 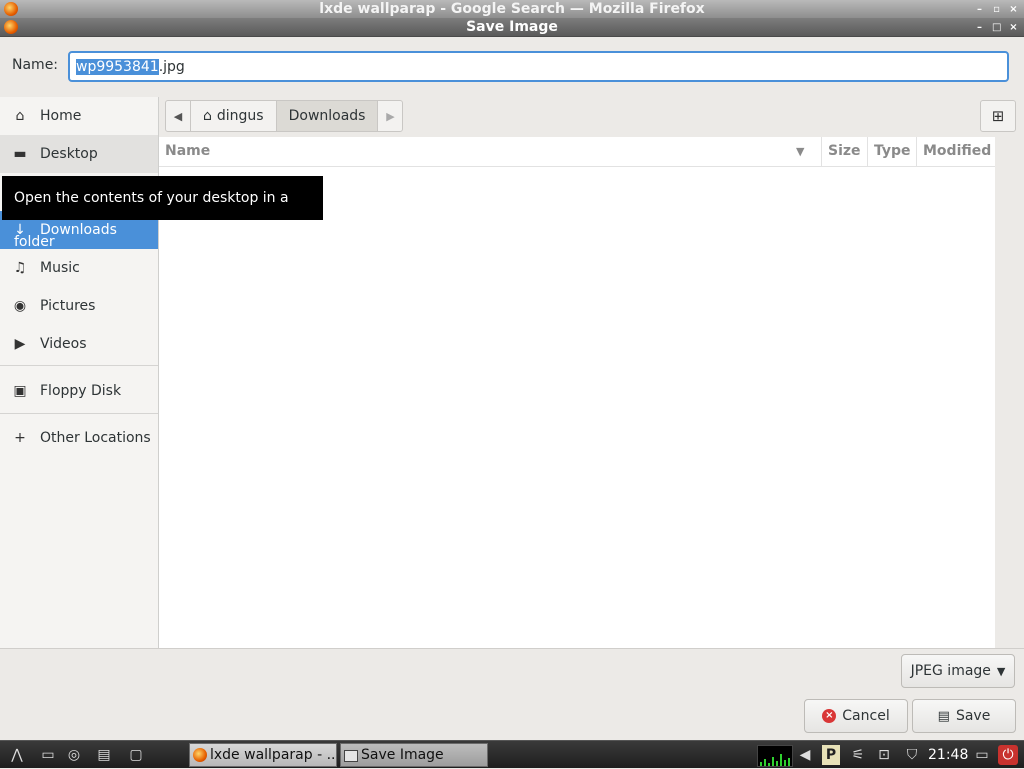 I want to click on cancel-button: × Cancel, so click(x=856, y=716).